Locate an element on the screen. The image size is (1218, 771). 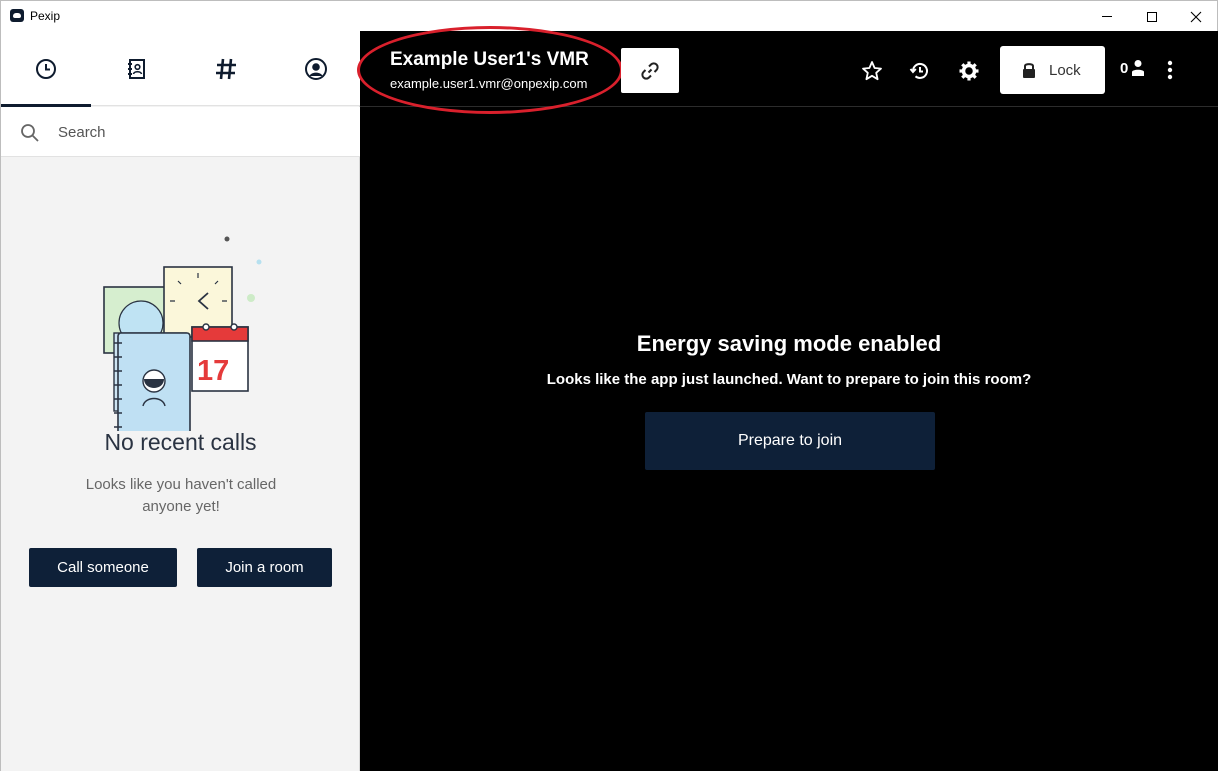
maximize-icon is located at coordinates (1152, 16).